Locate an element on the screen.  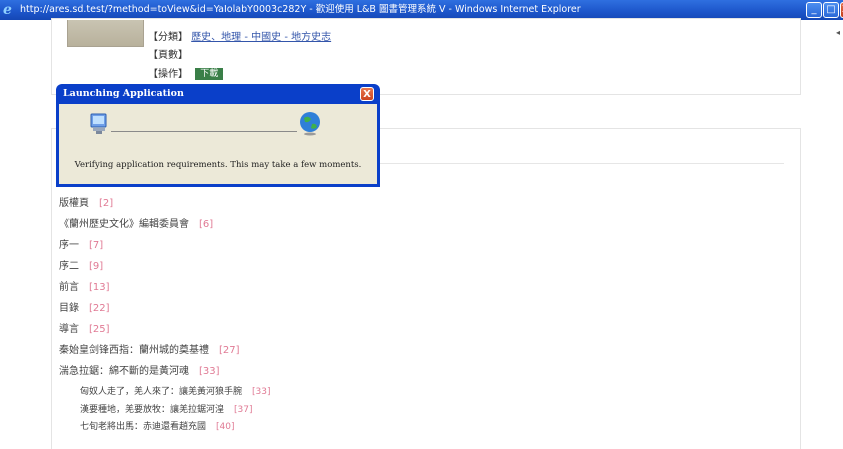
toc-subitem-title: 匈奴人走了，羌人來了：讓羌黃河狼手腕 is located at coordinates (161, 392).